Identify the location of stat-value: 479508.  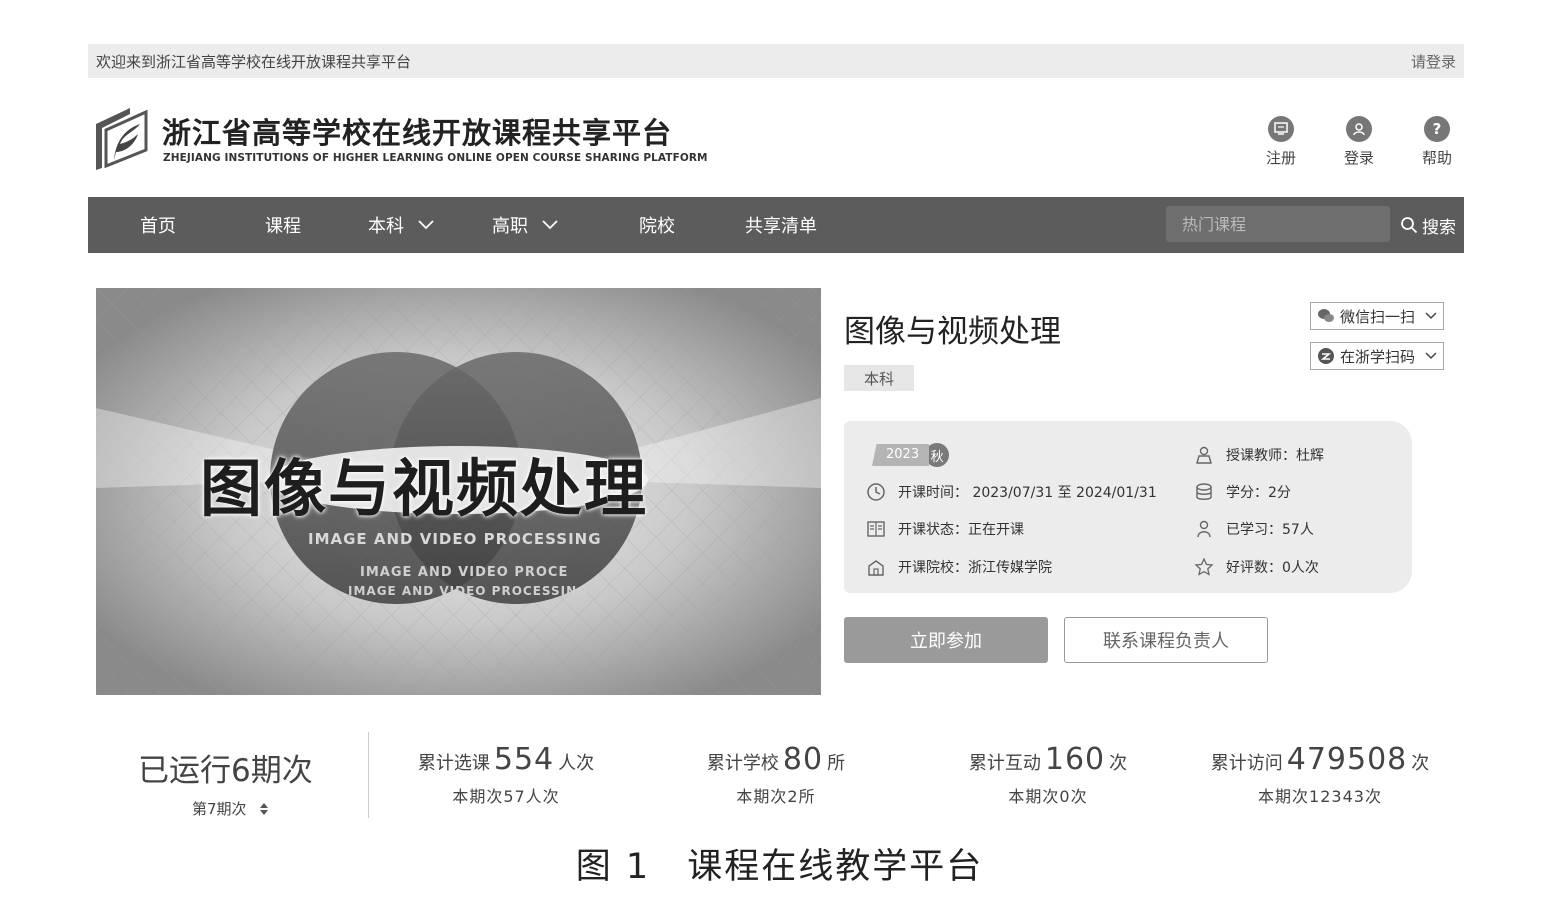
(1347, 759).